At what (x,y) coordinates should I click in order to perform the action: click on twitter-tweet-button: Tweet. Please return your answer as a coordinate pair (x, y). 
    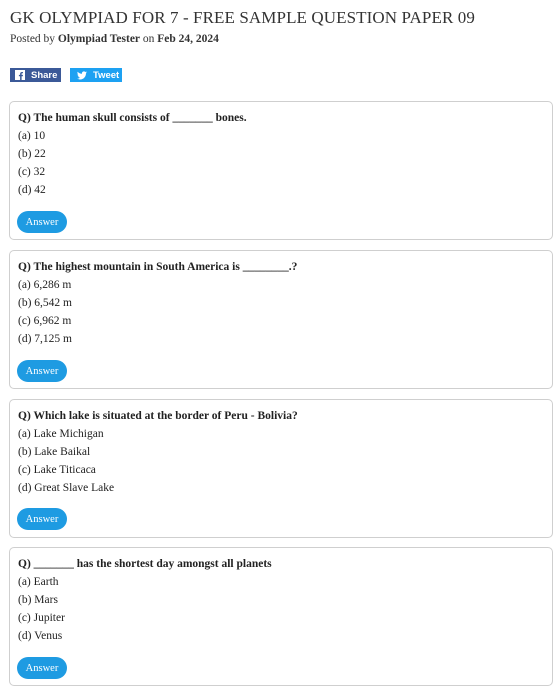
    Looking at the image, I should click on (96, 75).